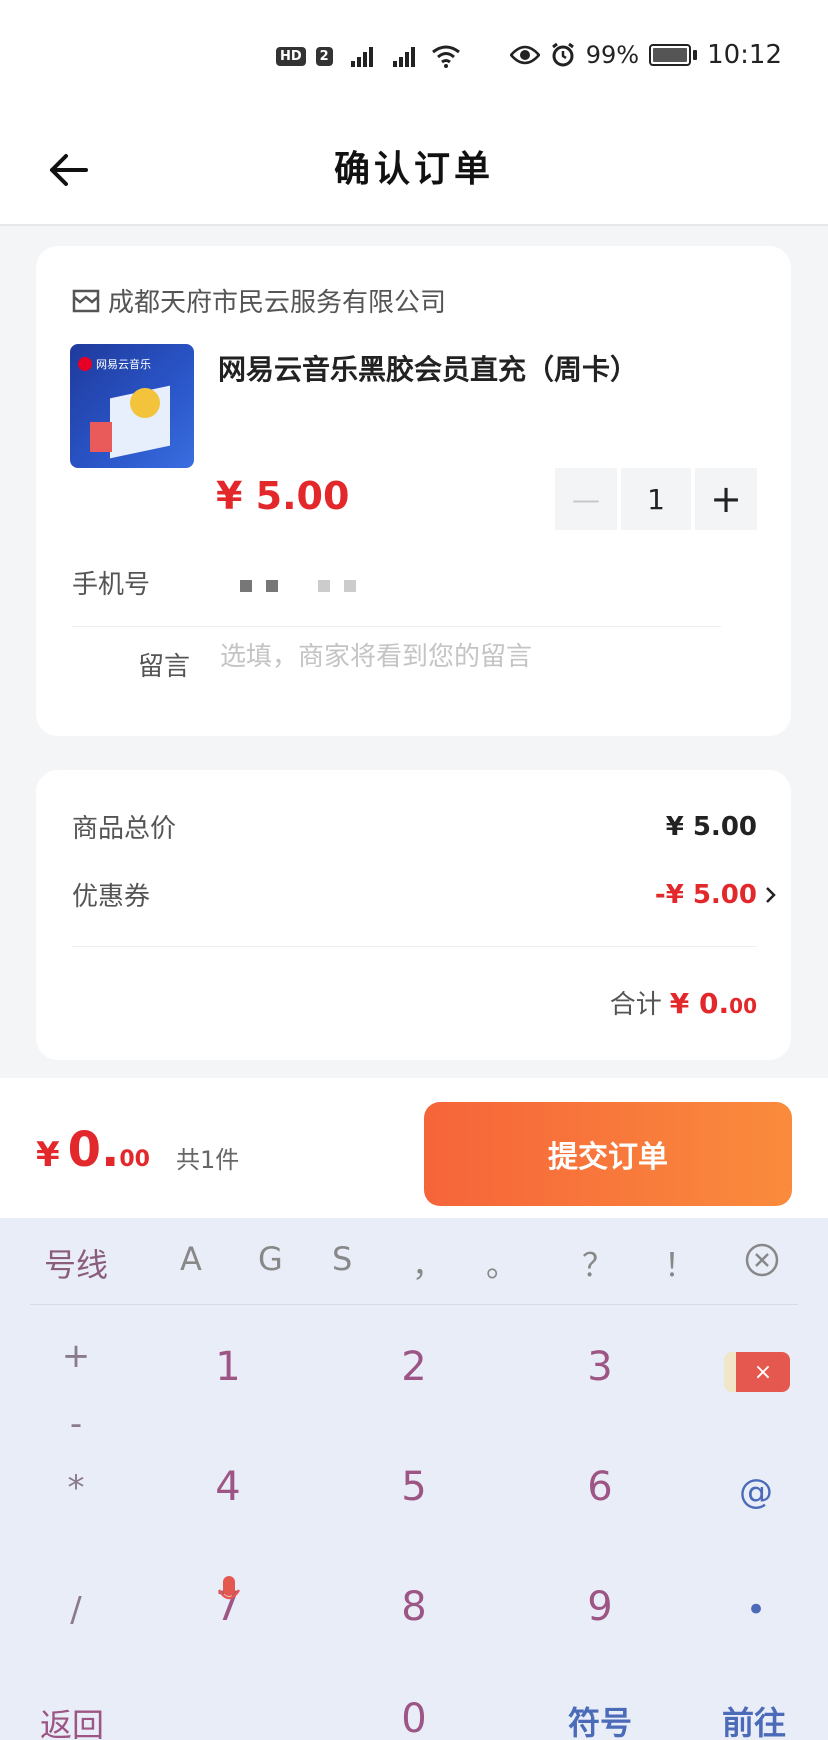 This screenshot has height=1740, width=828. Describe the element at coordinates (711, 826) in the screenshot. I see `goods-total-value: ¥ 5.00` at that location.